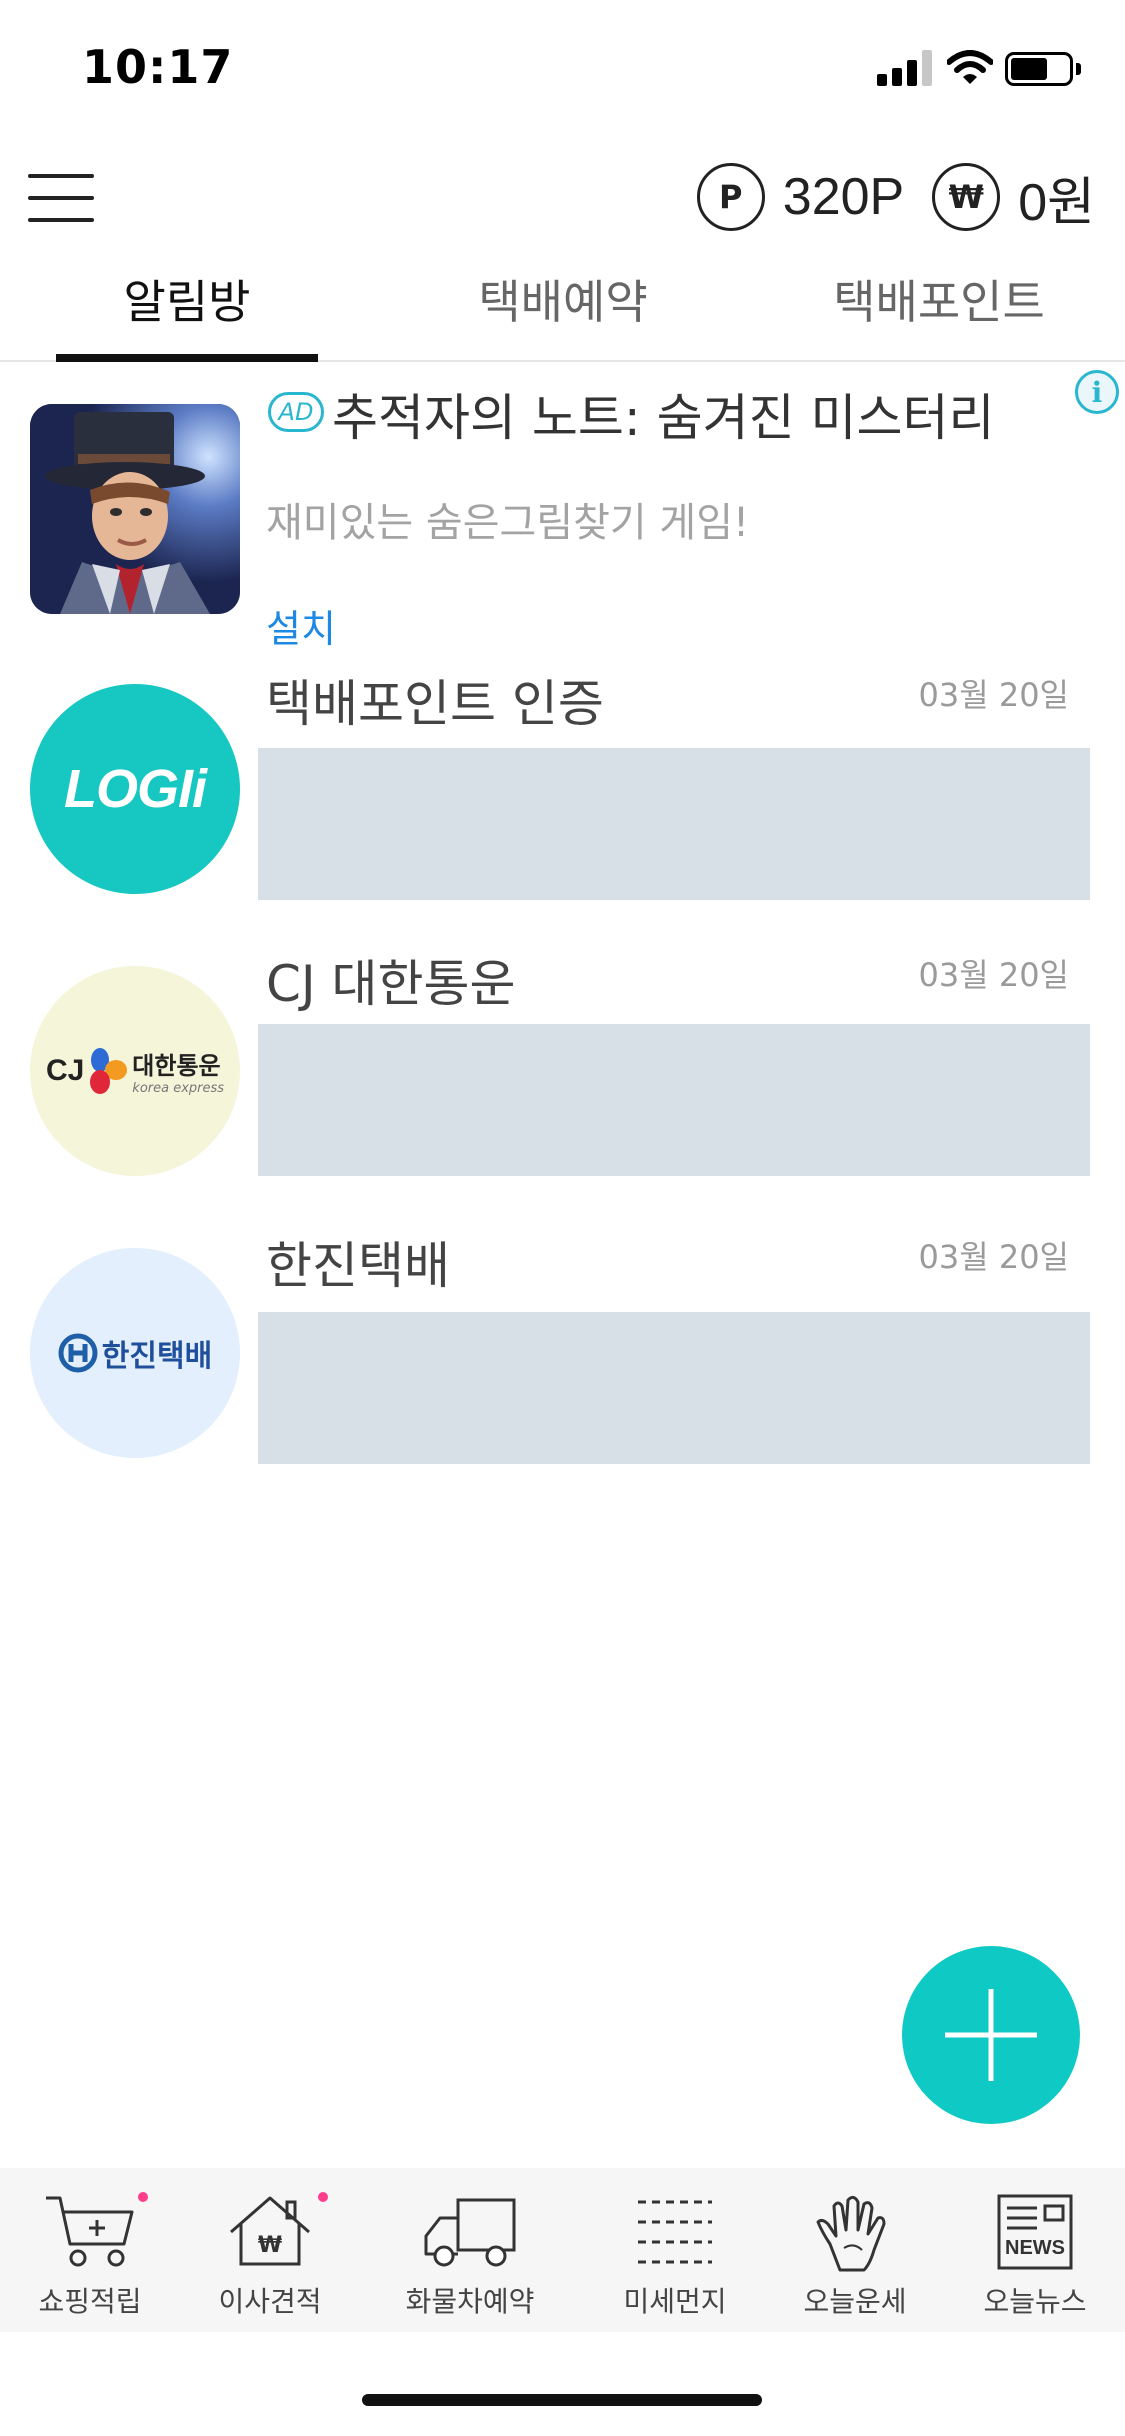 Image resolution: width=1125 pixels, height=2436 pixels. I want to click on news-icon: NEWS, so click(1035, 2232).